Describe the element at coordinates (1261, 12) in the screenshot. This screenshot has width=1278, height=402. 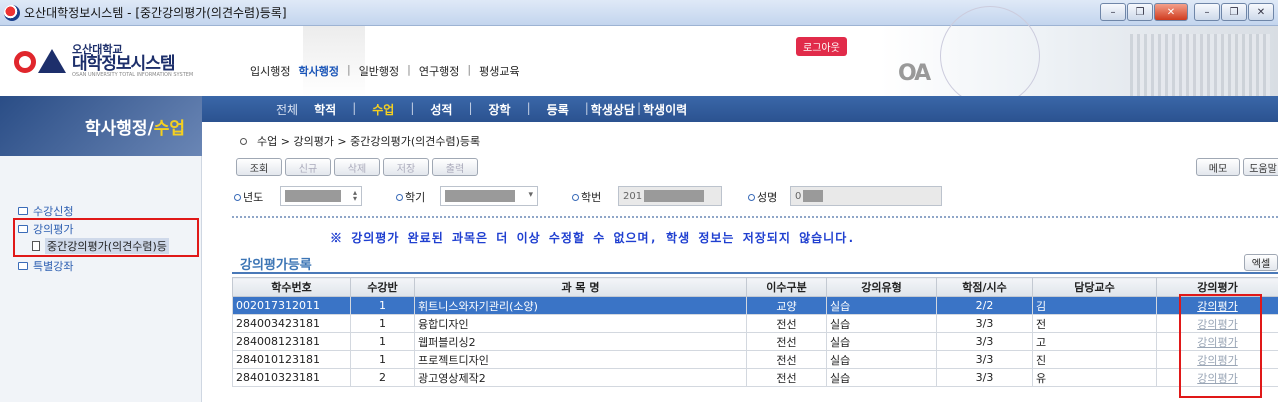
I see `inner-close-button: ✕` at that location.